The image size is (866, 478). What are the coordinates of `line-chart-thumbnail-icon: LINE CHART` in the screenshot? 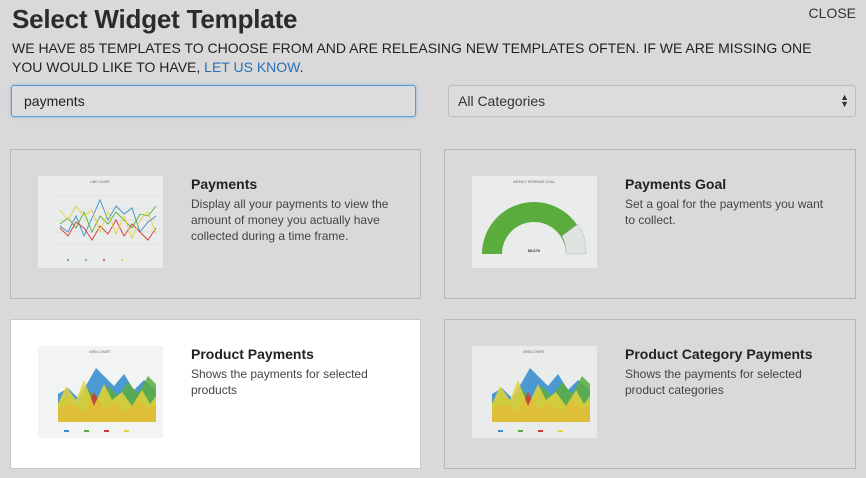 It's located at (100, 222).